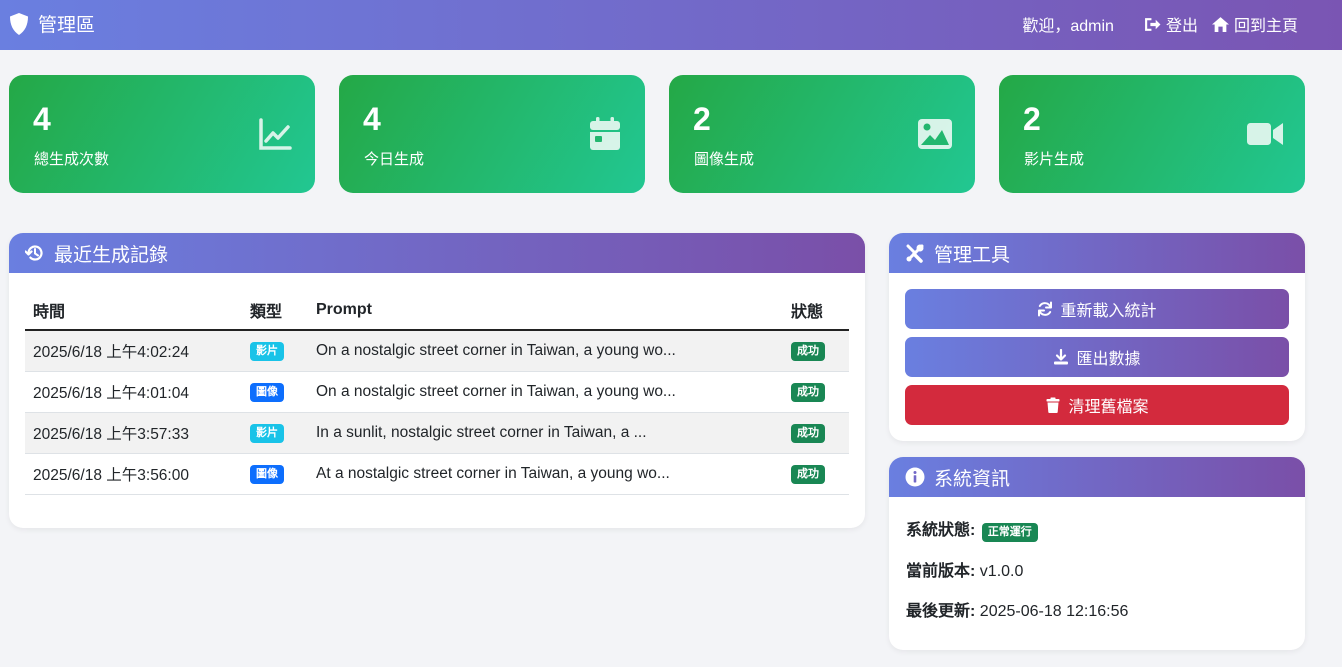 This screenshot has height=667, width=1342. I want to click on stat-card-total: 4 總生成次數, so click(162, 134).